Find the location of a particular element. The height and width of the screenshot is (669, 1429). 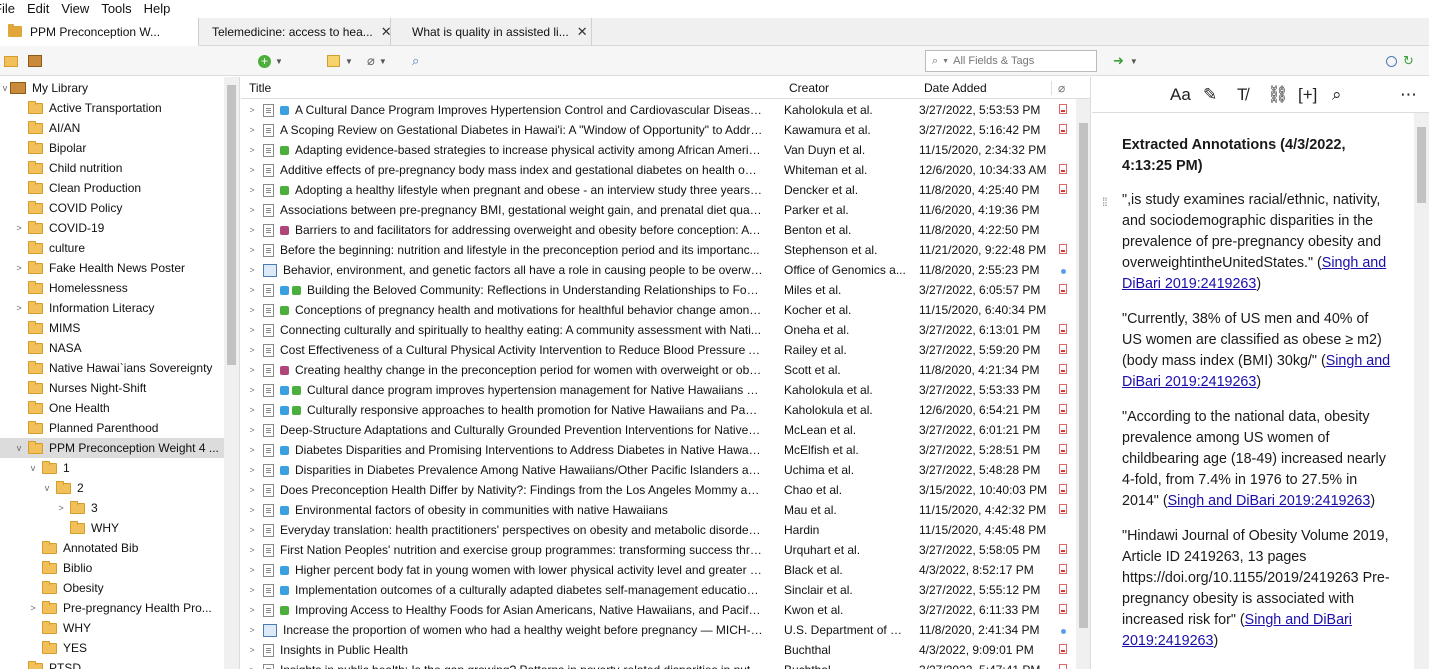

menu-tools: Tools is located at coordinates (116, 9).